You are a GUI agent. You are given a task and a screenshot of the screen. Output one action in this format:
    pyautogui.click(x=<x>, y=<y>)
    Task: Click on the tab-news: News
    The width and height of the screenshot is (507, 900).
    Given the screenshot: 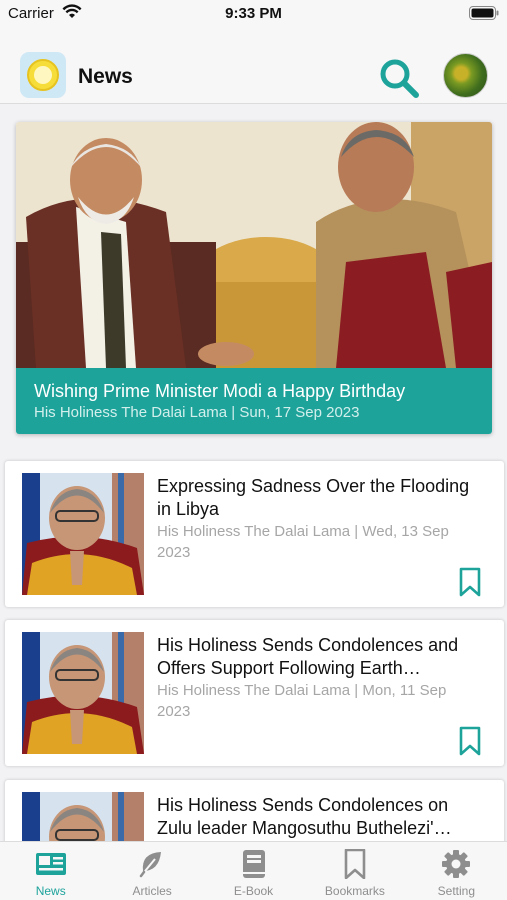 What is the action you would take?
    pyautogui.click(x=50, y=871)
    